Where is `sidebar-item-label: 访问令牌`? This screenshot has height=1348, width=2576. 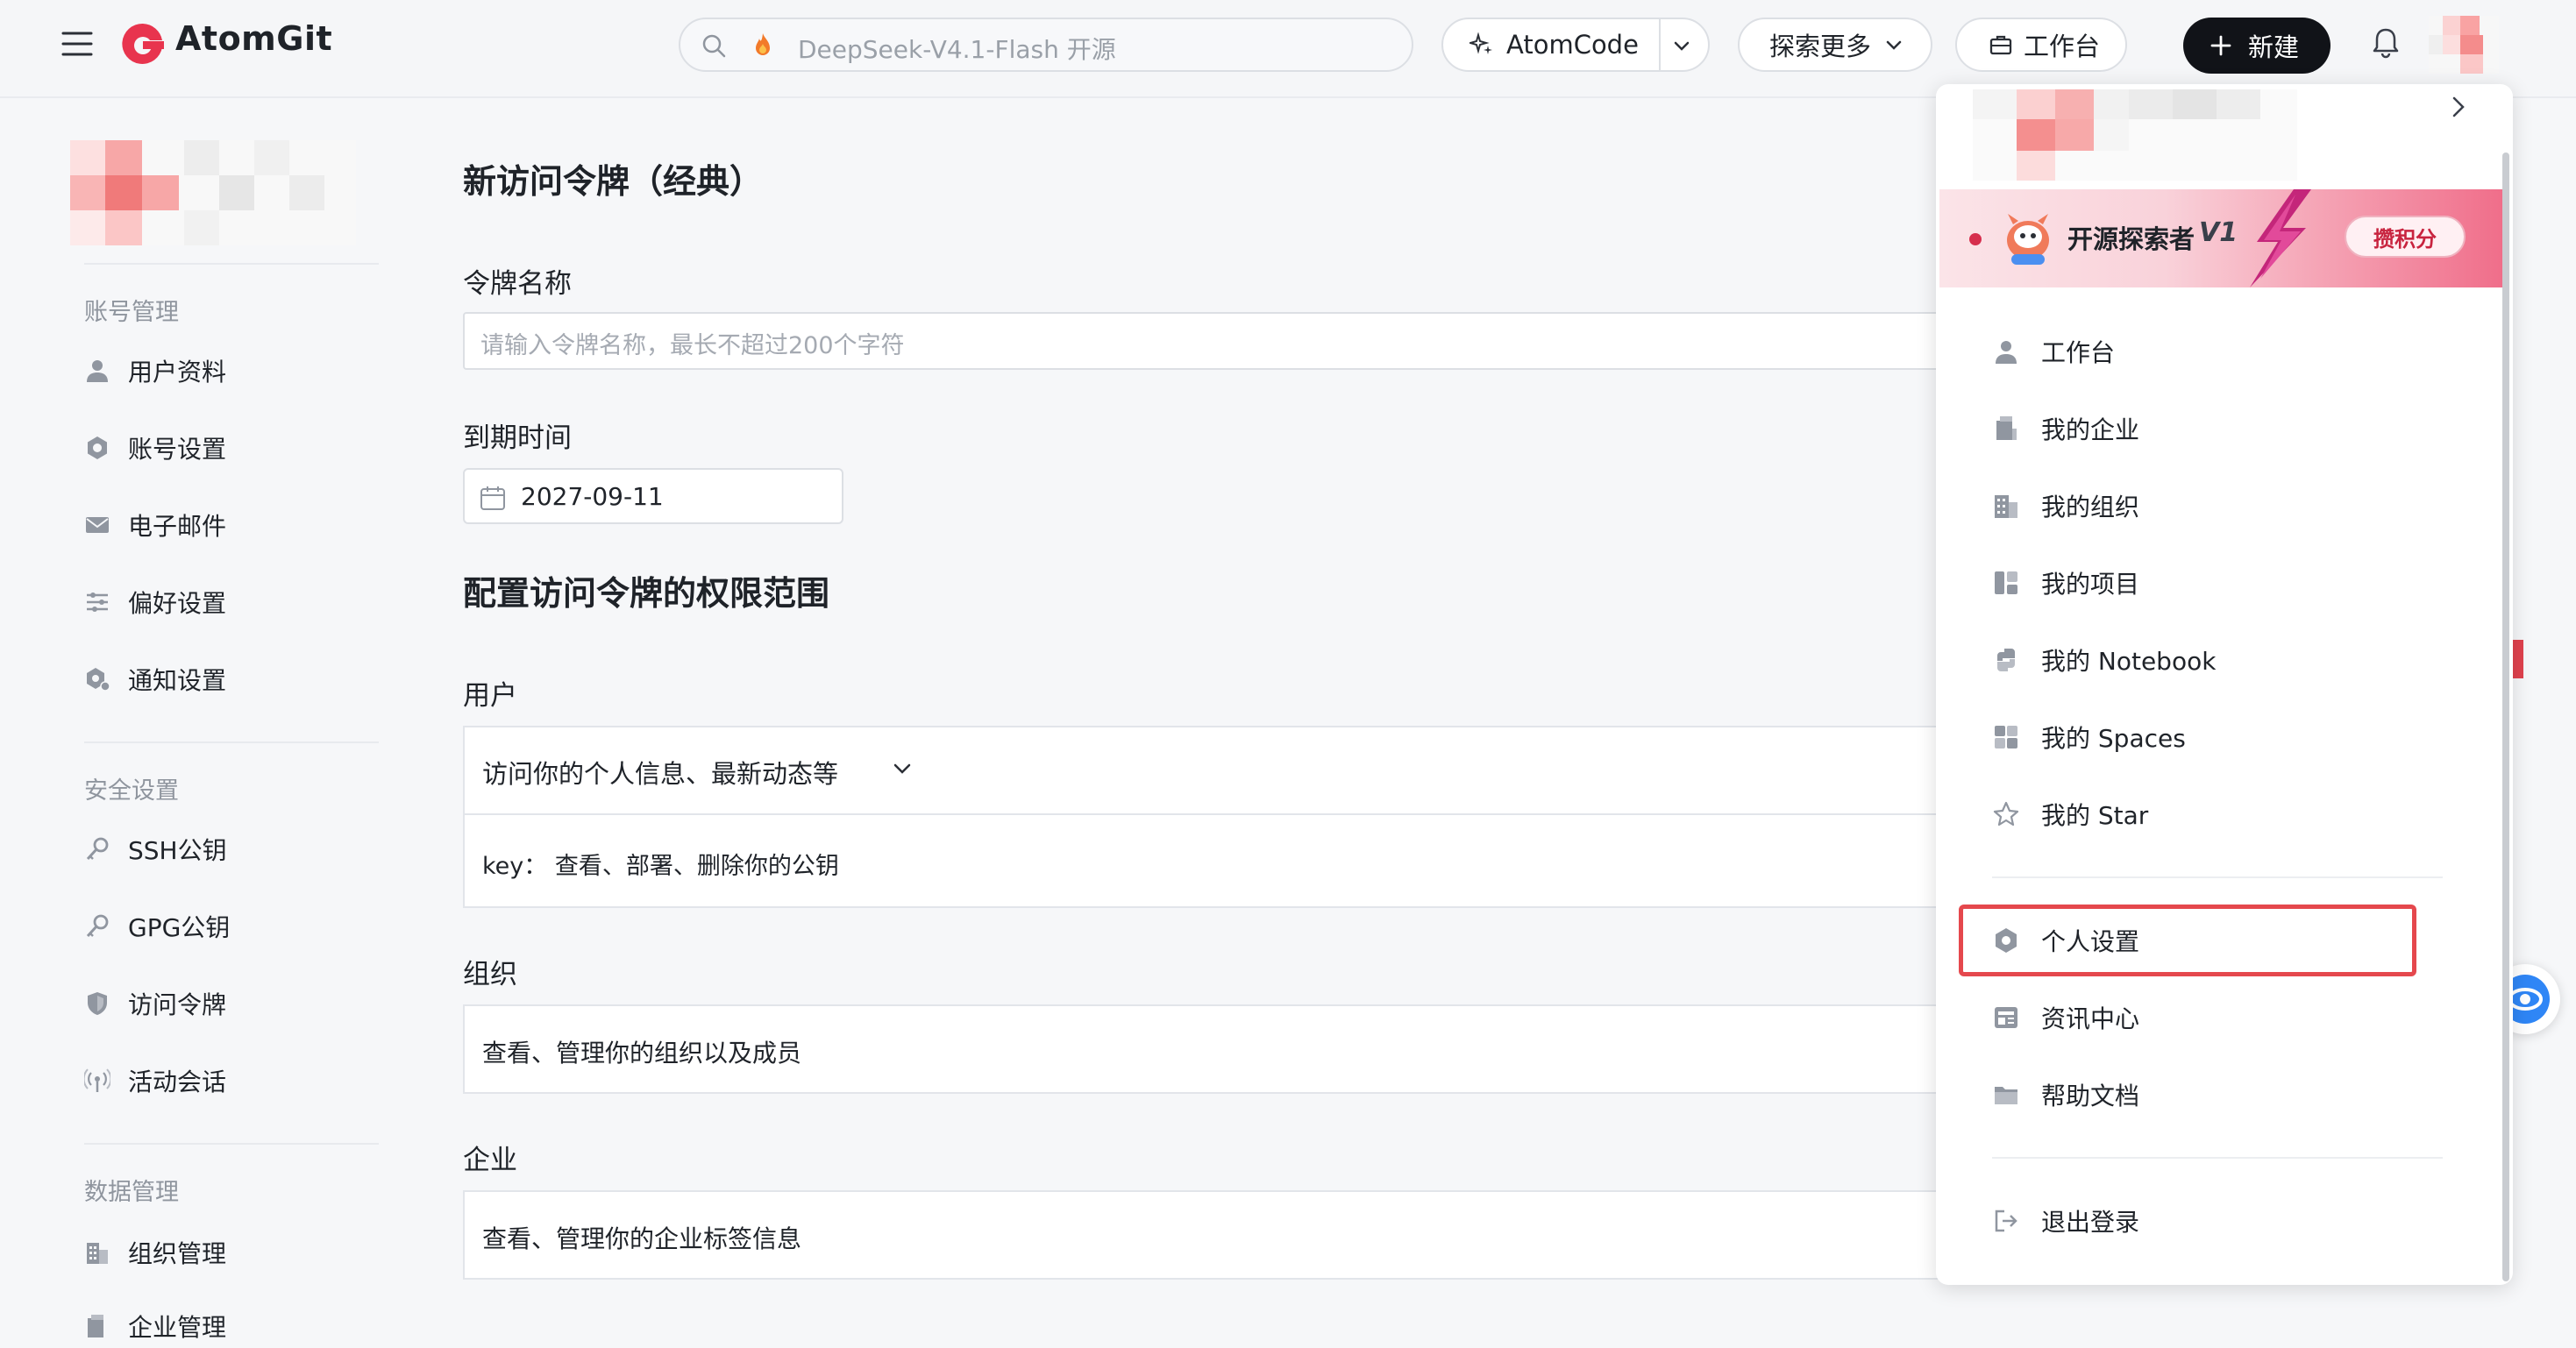
sidebar-item-label: 访问令牌 is located at coordinates (177, 1004).